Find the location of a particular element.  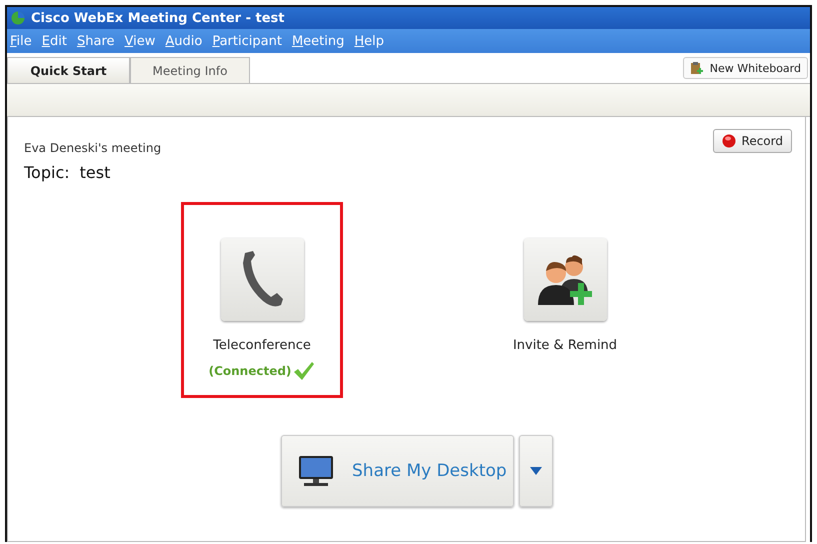

menu-item: Meeting is located at coordinates (318, 41).